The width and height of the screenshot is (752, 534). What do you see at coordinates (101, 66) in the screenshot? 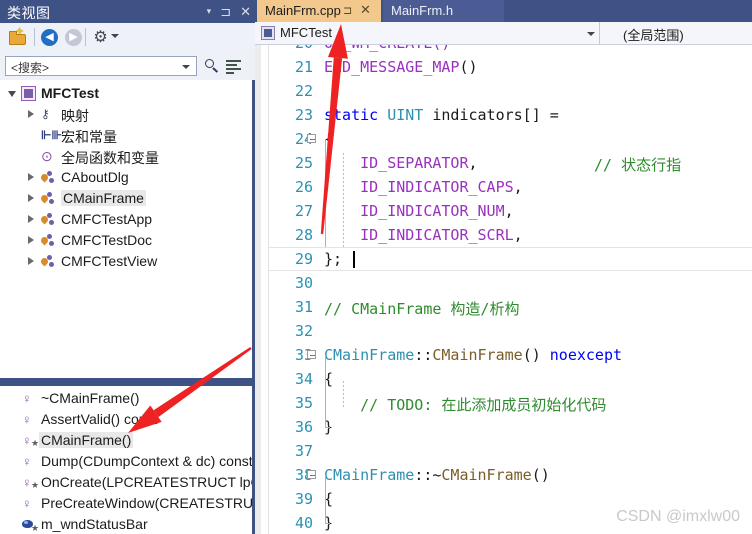
I see `search-input: <搜索>` at bounding box center [101, 66].